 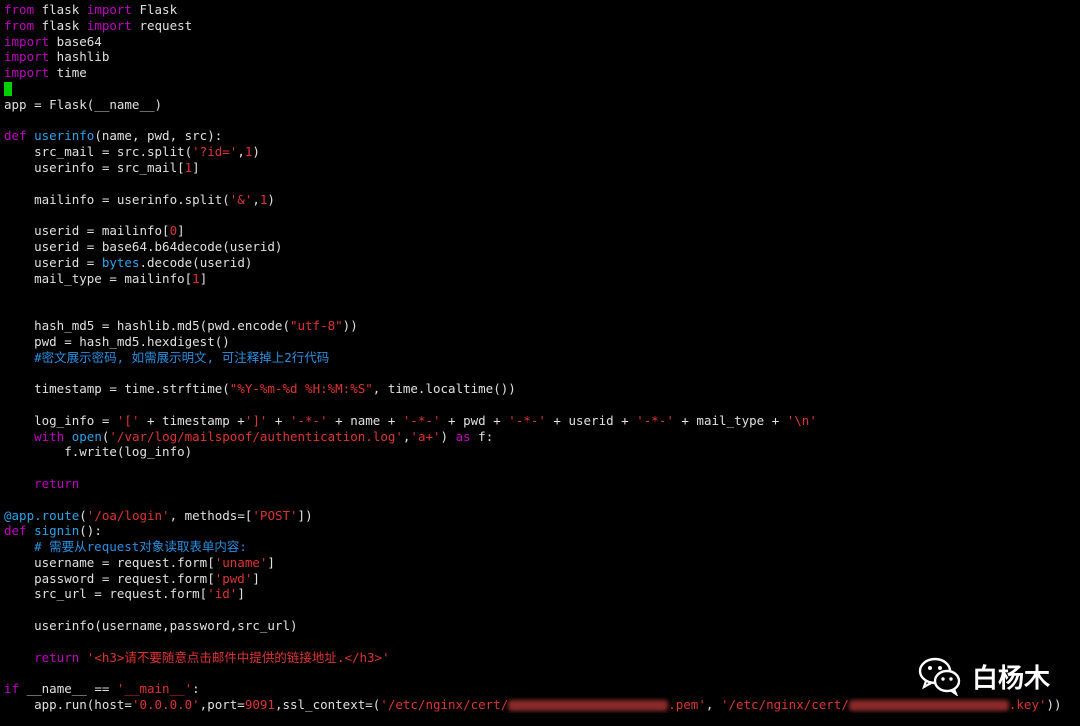 What do you see at coordinates (83, 104) in the screenshot?
I see `code-text: app = Flask(__name__)` at bounding box center [83, 104].